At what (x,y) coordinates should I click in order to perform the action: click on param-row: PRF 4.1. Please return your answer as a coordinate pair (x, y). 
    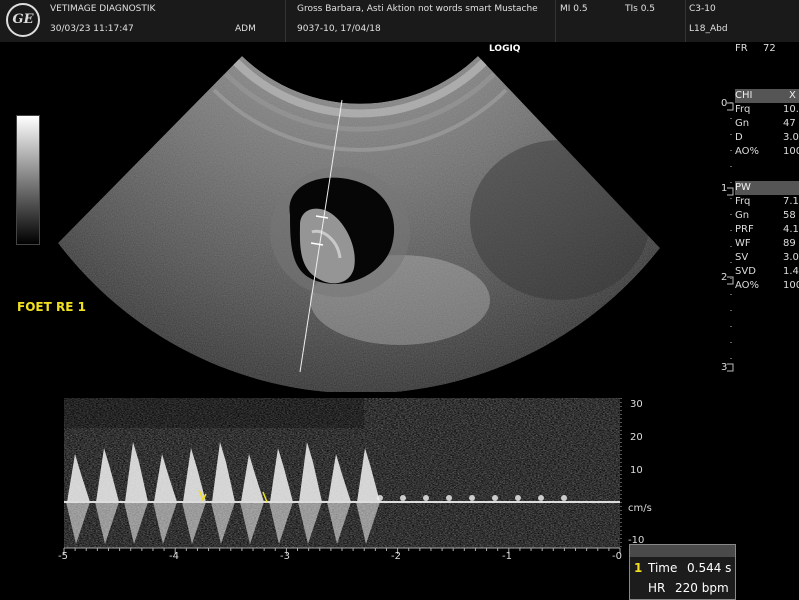
    Looking at the image, I should click on (767, 229).